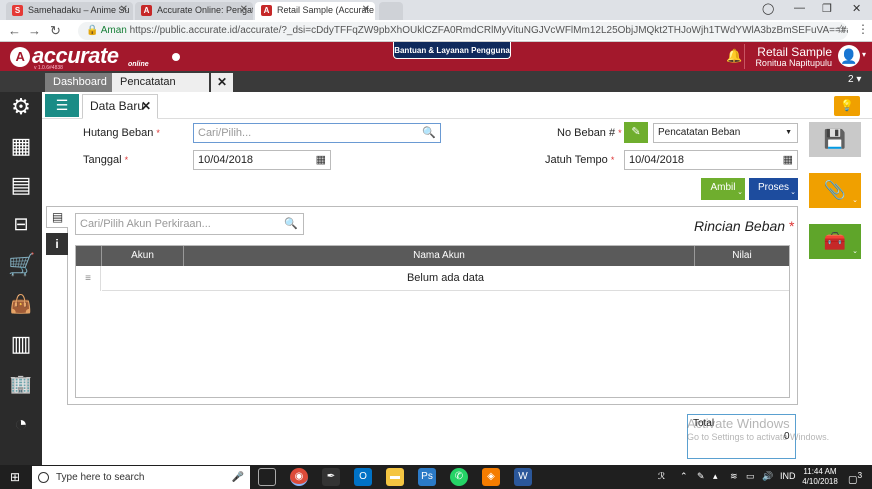  I want to click on pen-icon: ✎, so click(701, 476).